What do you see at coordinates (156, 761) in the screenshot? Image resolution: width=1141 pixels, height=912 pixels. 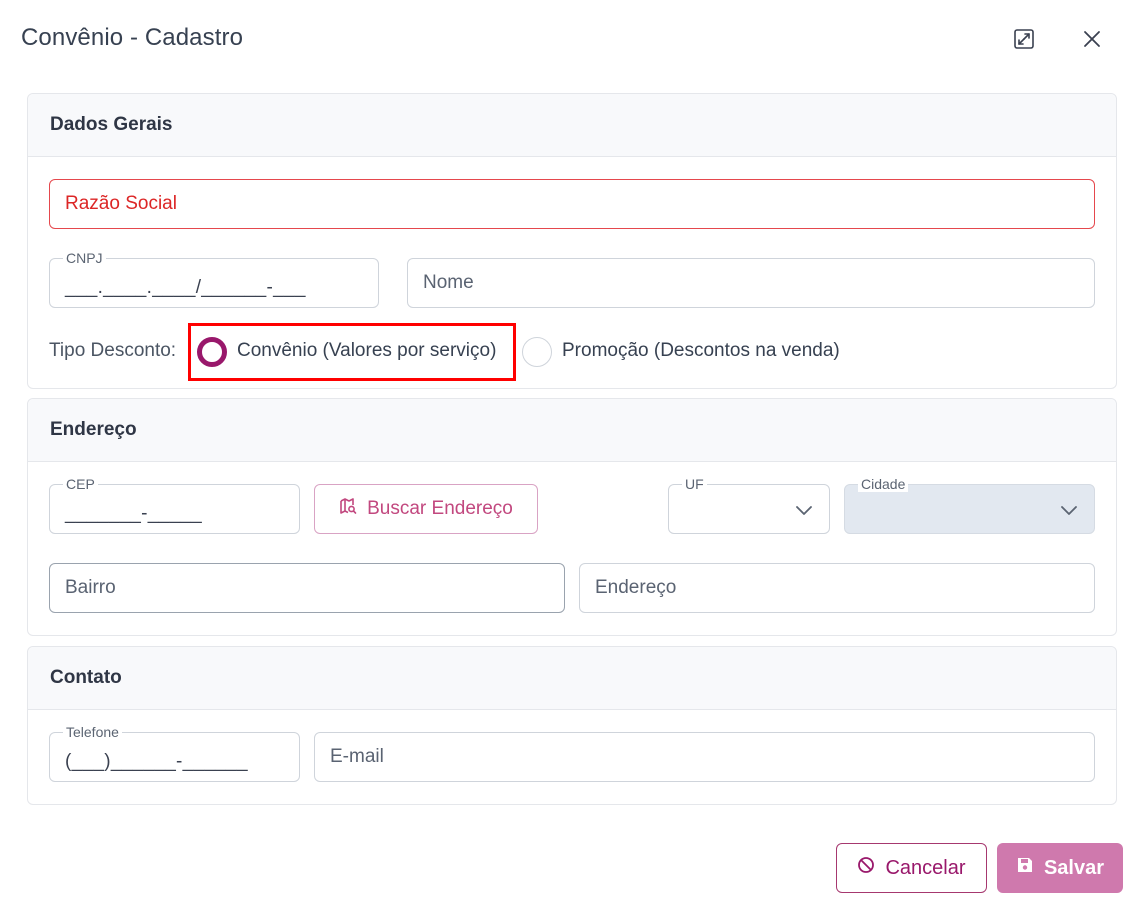 I see `telefone-mask: (___)______-______` at bounding box center [156, 761].